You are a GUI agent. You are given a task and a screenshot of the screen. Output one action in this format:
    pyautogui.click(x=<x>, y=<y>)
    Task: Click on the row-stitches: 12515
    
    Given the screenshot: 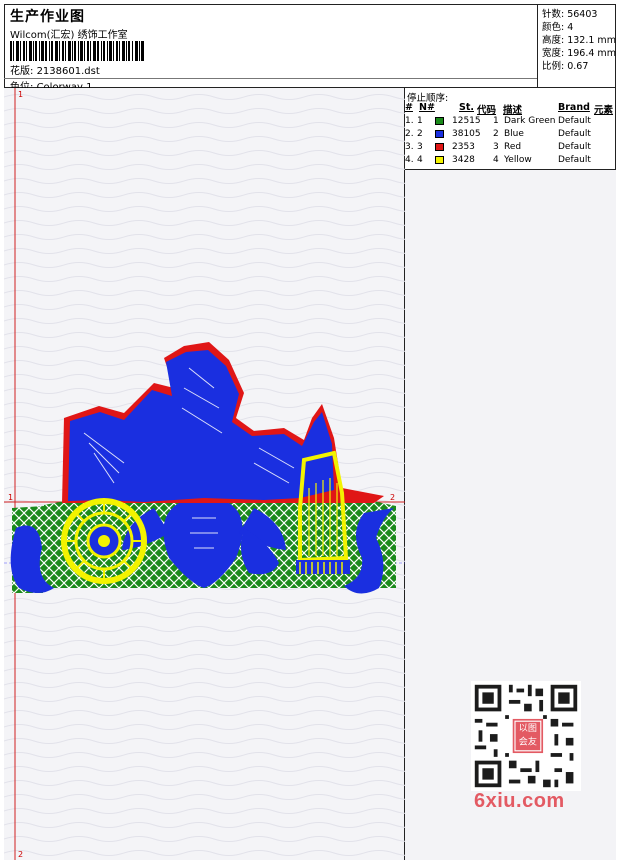 What is the action you would take?
    pyautogui.click(x=466, y=121)
    